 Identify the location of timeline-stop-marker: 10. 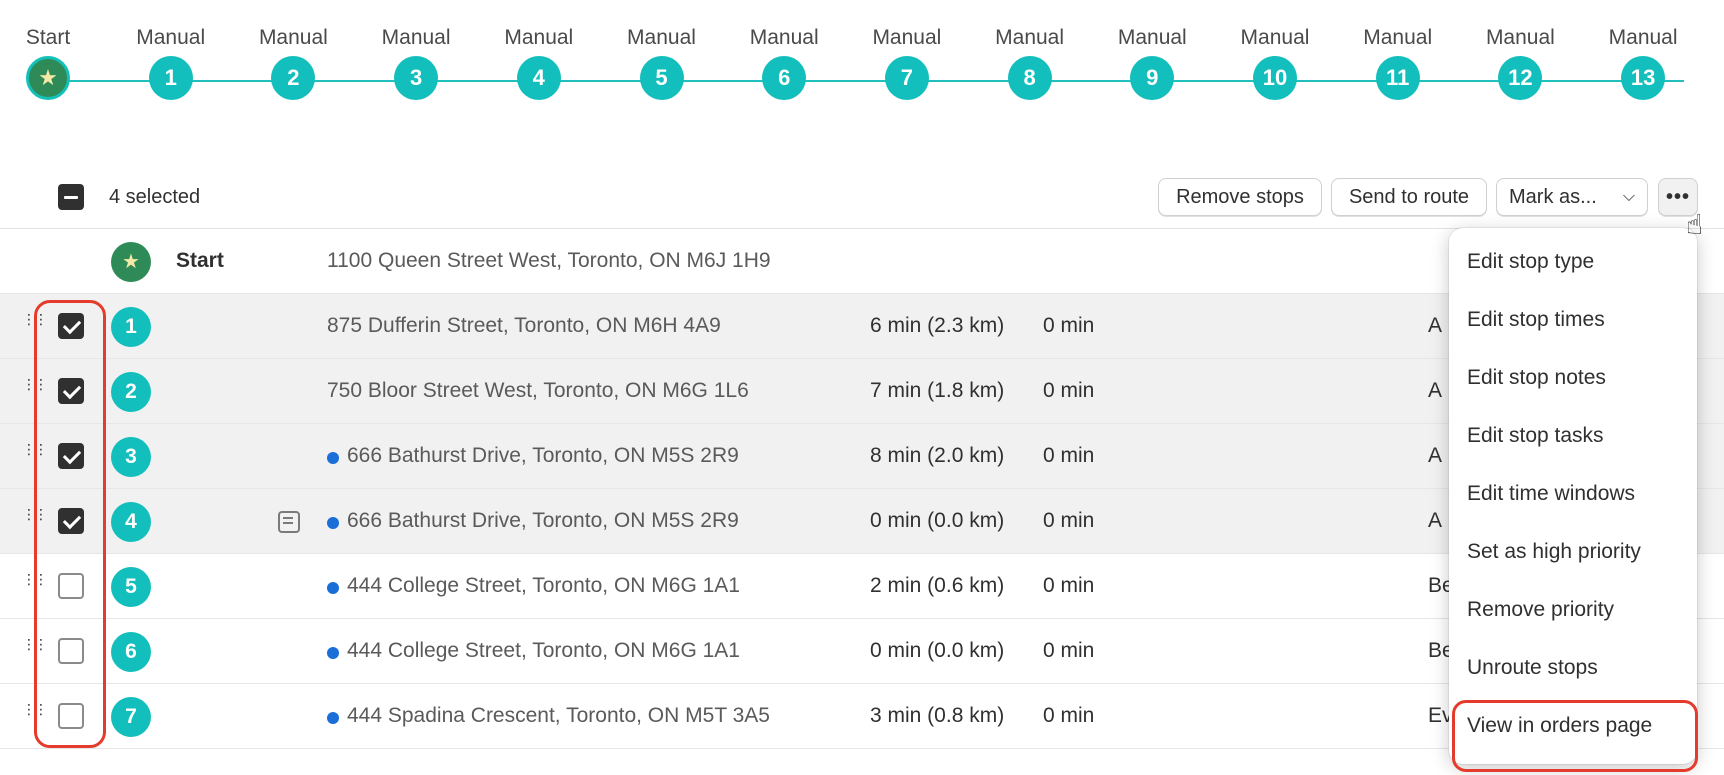
(1275, 78).